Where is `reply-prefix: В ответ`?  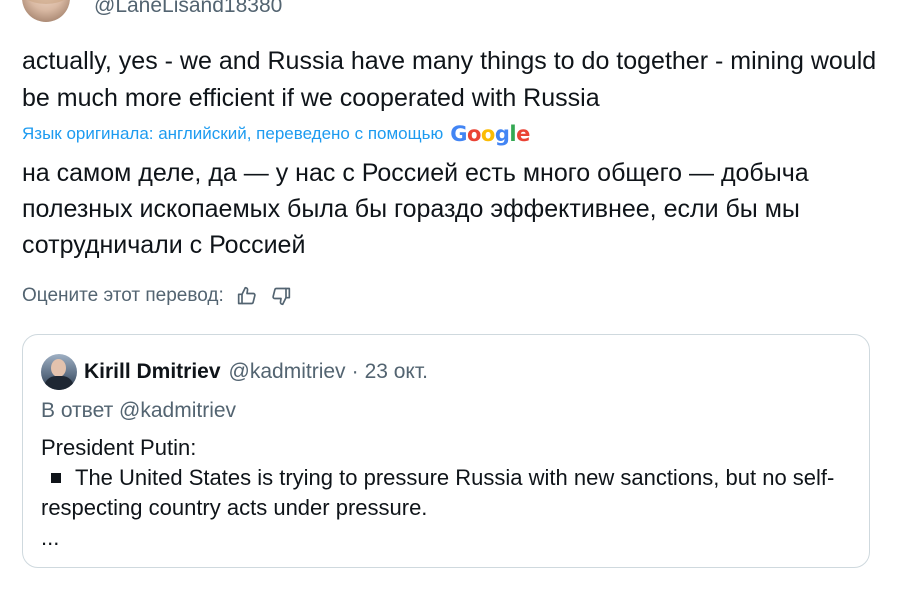
reply-prefix: В ответ is located at coordinates (77, 410).